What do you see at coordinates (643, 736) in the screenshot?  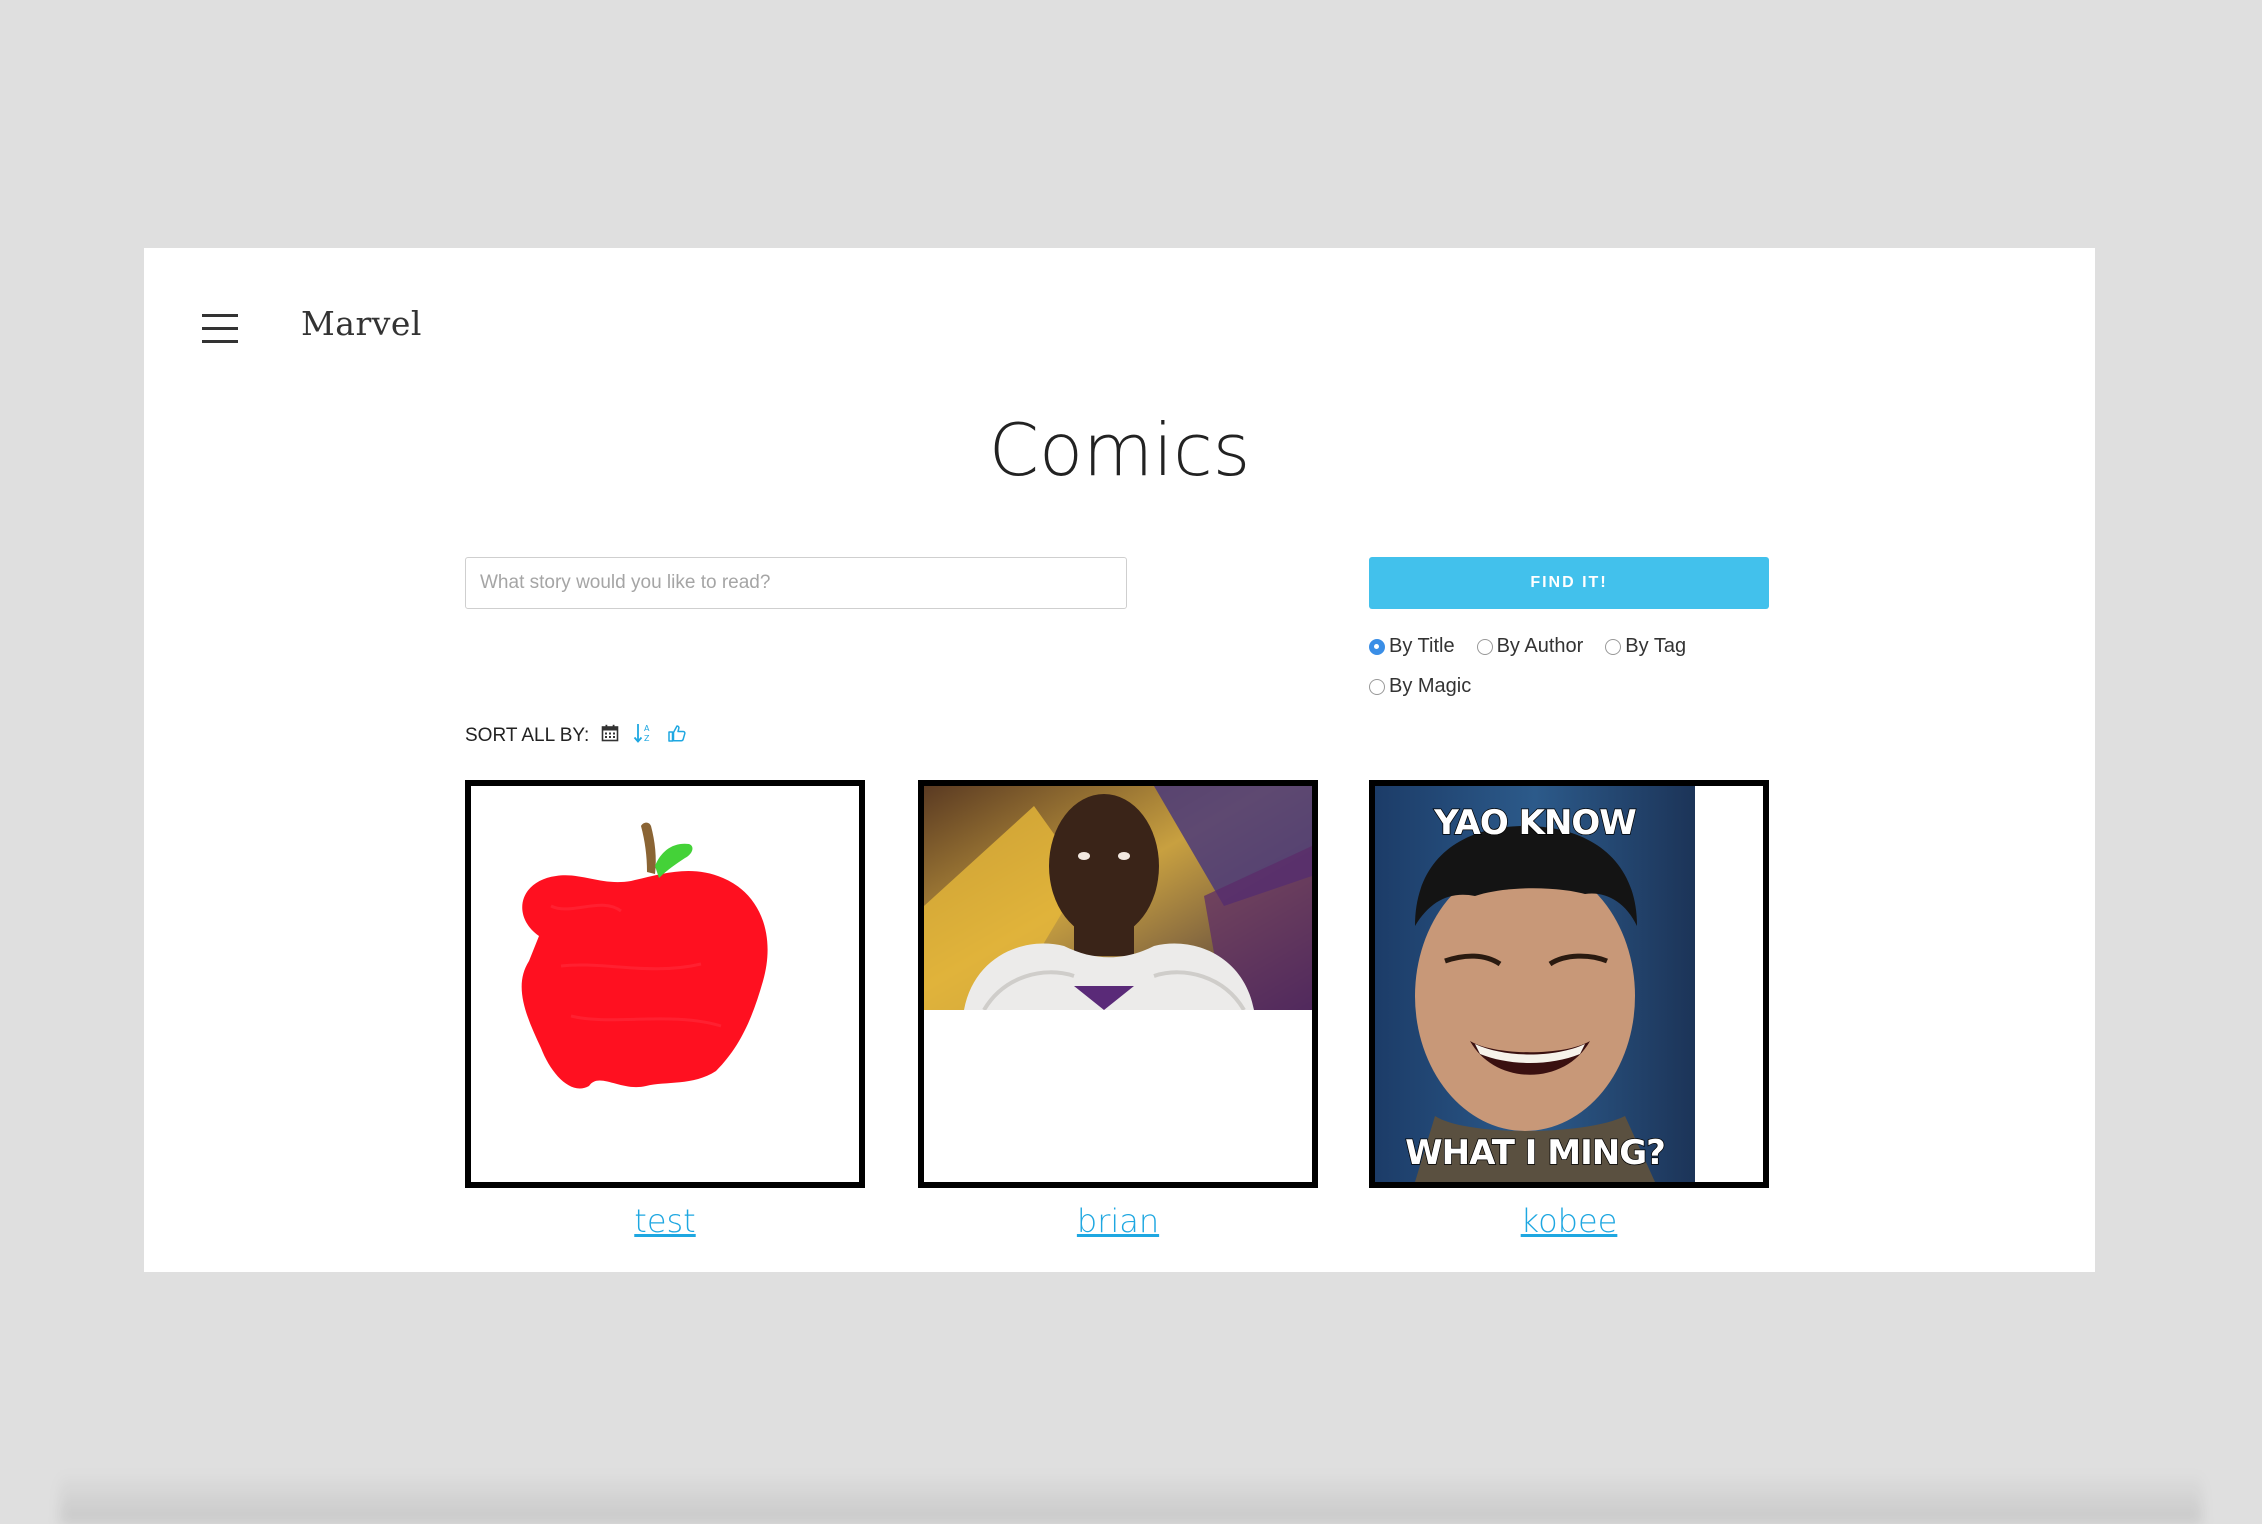 I see `sort-alpha-icon: A Z` at bounding box center [643, 736].